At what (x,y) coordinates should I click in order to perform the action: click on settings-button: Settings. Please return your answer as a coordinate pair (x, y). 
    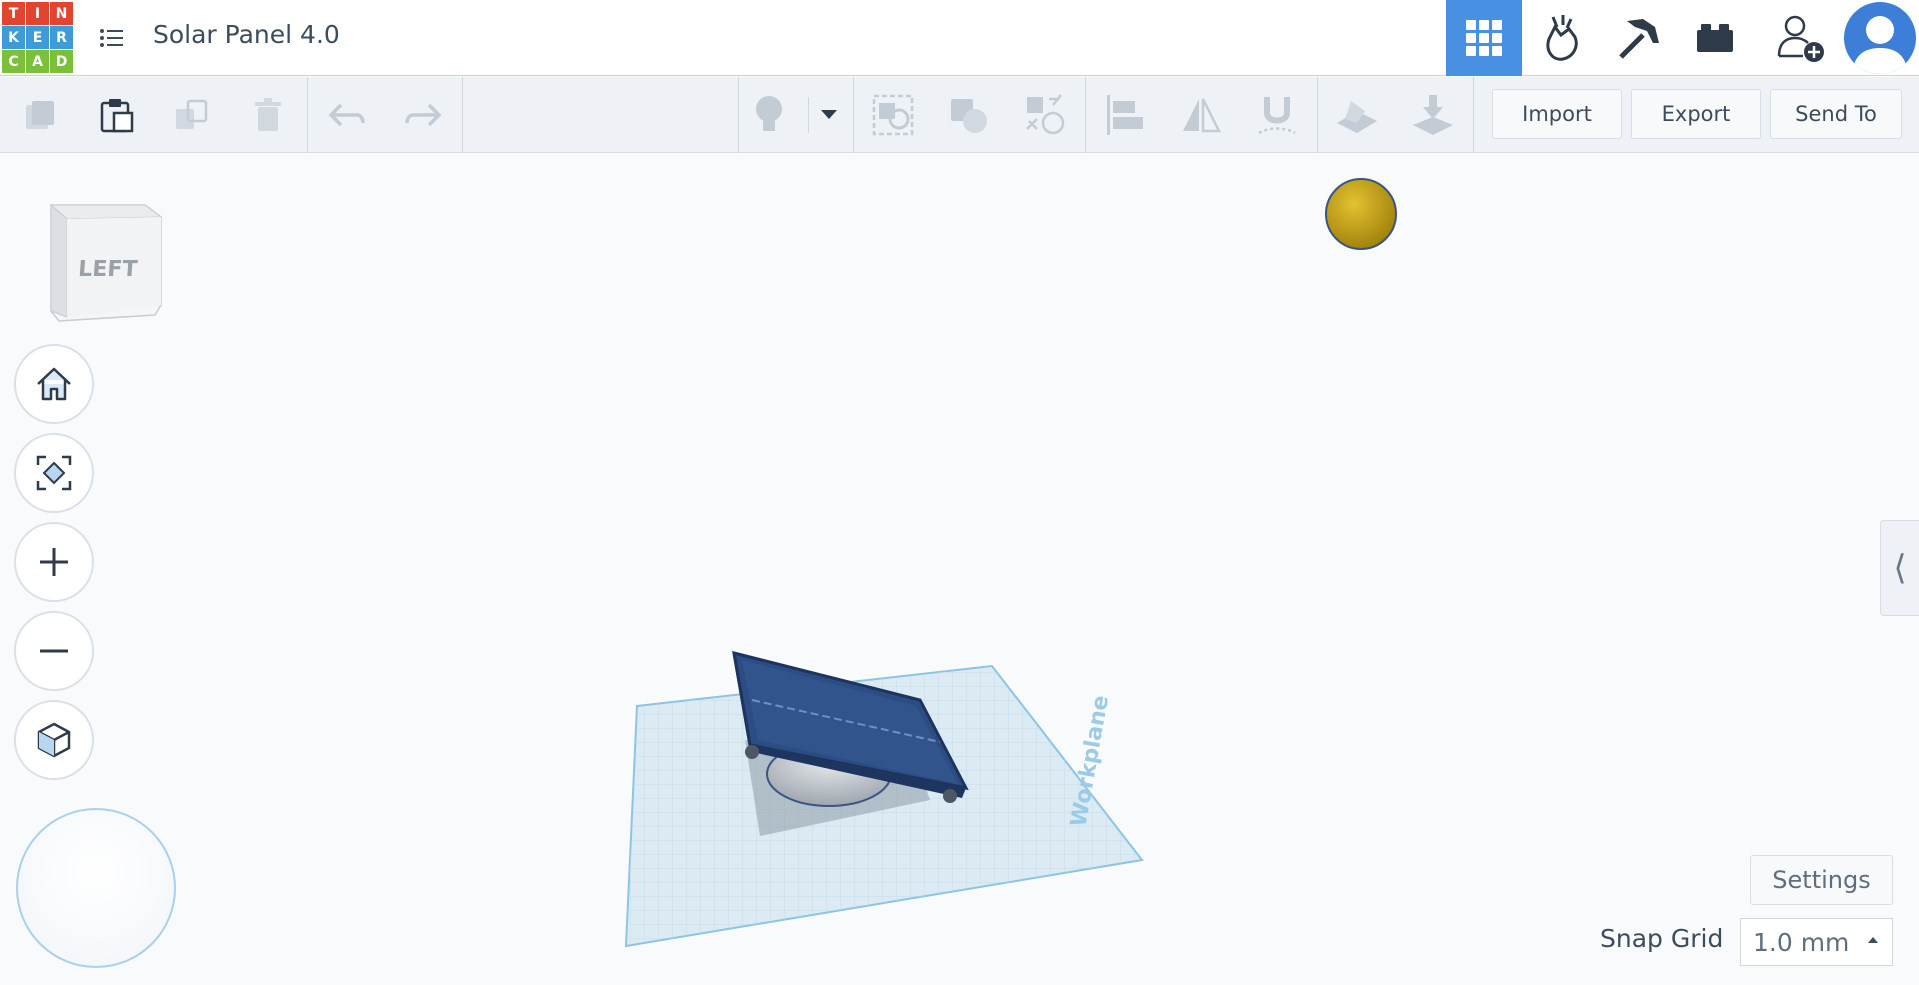
    Looking at the image, I should click on (1821, 880).